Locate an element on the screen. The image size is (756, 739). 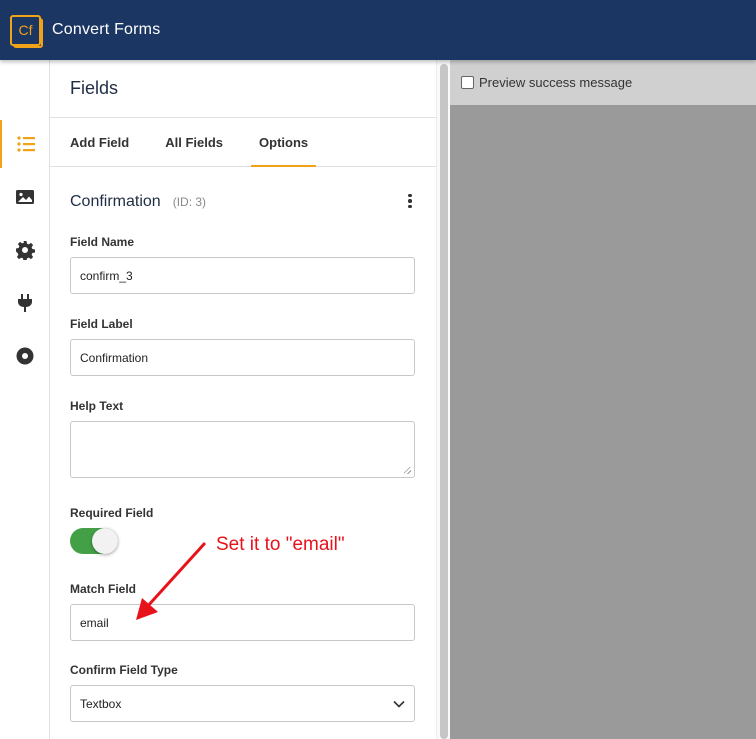
field-name-group: Field Name confirm_3 is located at coordinates (242, 264).